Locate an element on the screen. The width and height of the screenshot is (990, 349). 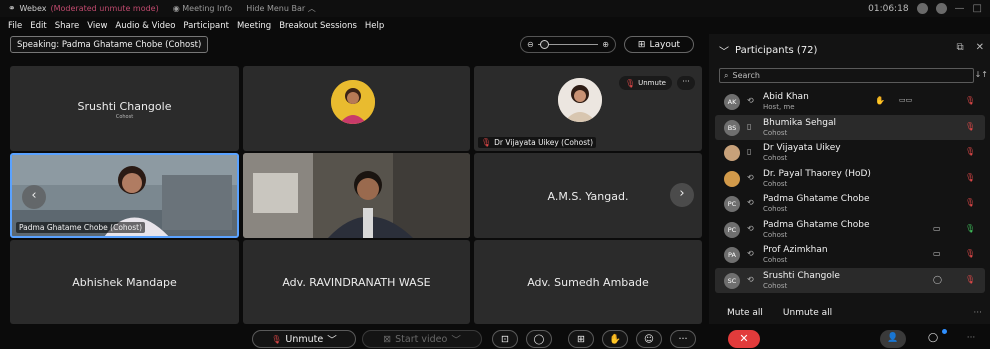
video-tile: Adv. Sumedh Ambade is located at coordinates (588, 282).